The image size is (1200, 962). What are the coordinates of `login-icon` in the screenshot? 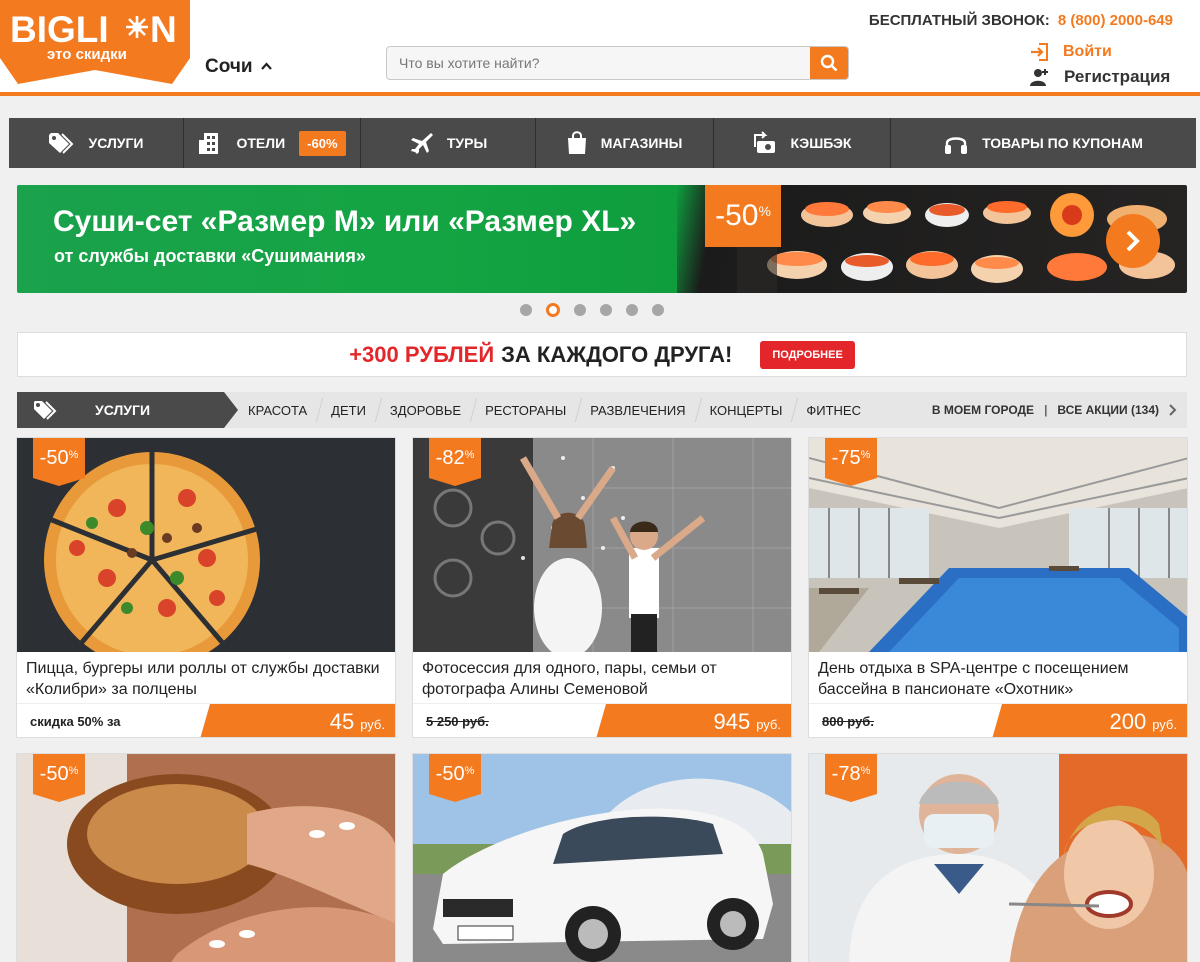 It's located at (1039, 52).